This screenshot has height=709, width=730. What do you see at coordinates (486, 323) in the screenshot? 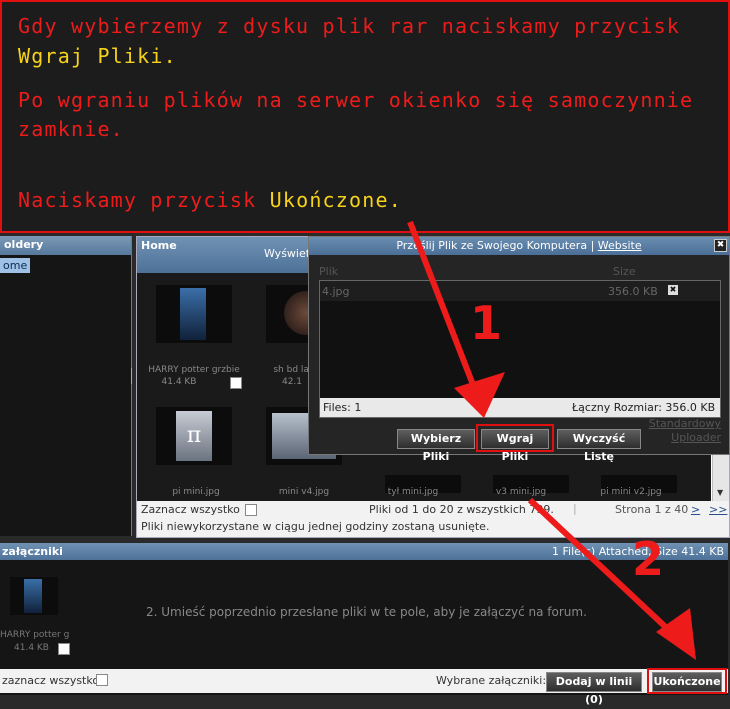
I see `annotation-number-1: 1` at bounding box center [486, 323].